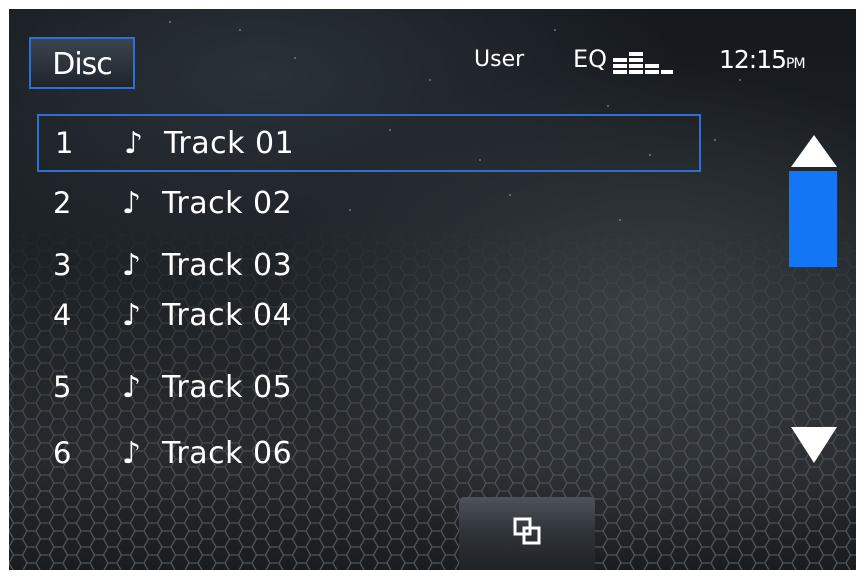 The height and width of the screenshot is (578, 865). What do you see at coordinates (62, 453) in the screenshot?
I see `track-number: 6` at bounding box center [62, 453].